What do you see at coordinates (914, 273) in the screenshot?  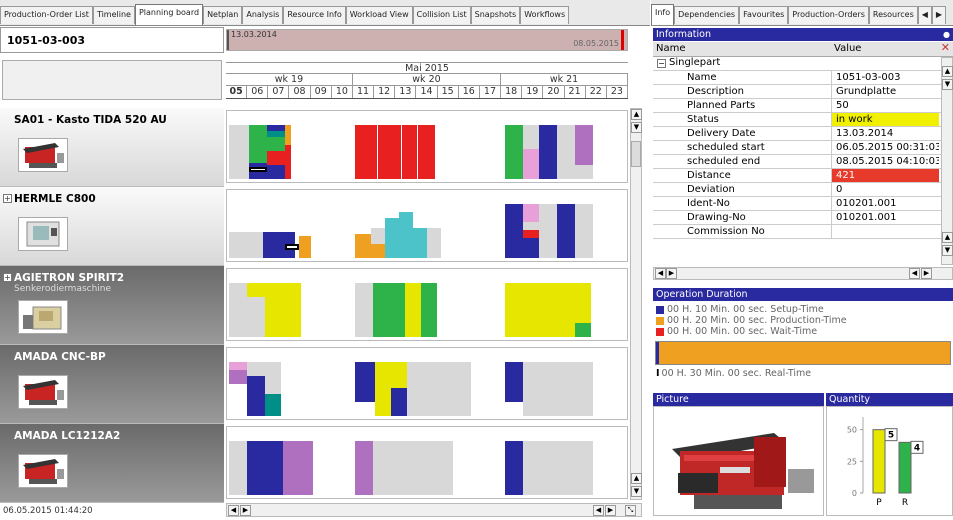 I see `info-scroll-left-end-icon: ◀` at bounding box center [914, 273].